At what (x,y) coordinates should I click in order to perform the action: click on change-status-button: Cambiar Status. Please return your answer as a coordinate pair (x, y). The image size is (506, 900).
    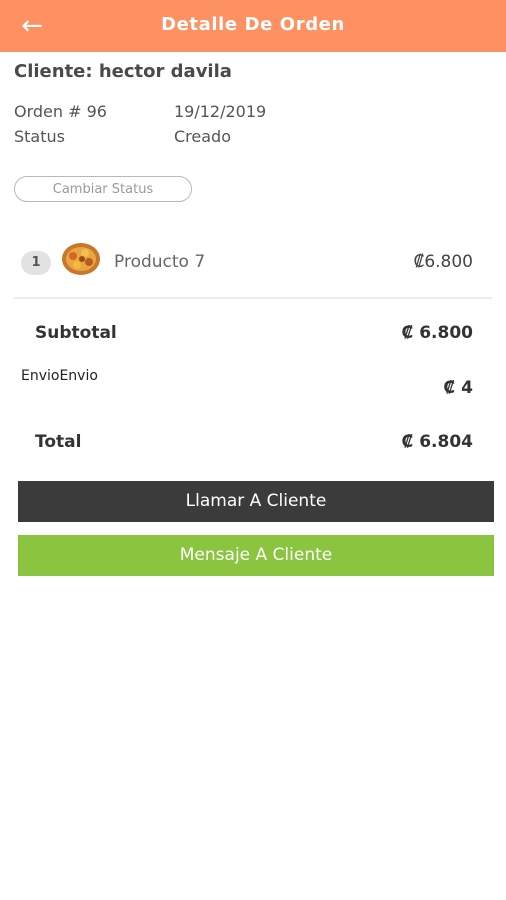
    Looking at the image, I should click on (103, 189).